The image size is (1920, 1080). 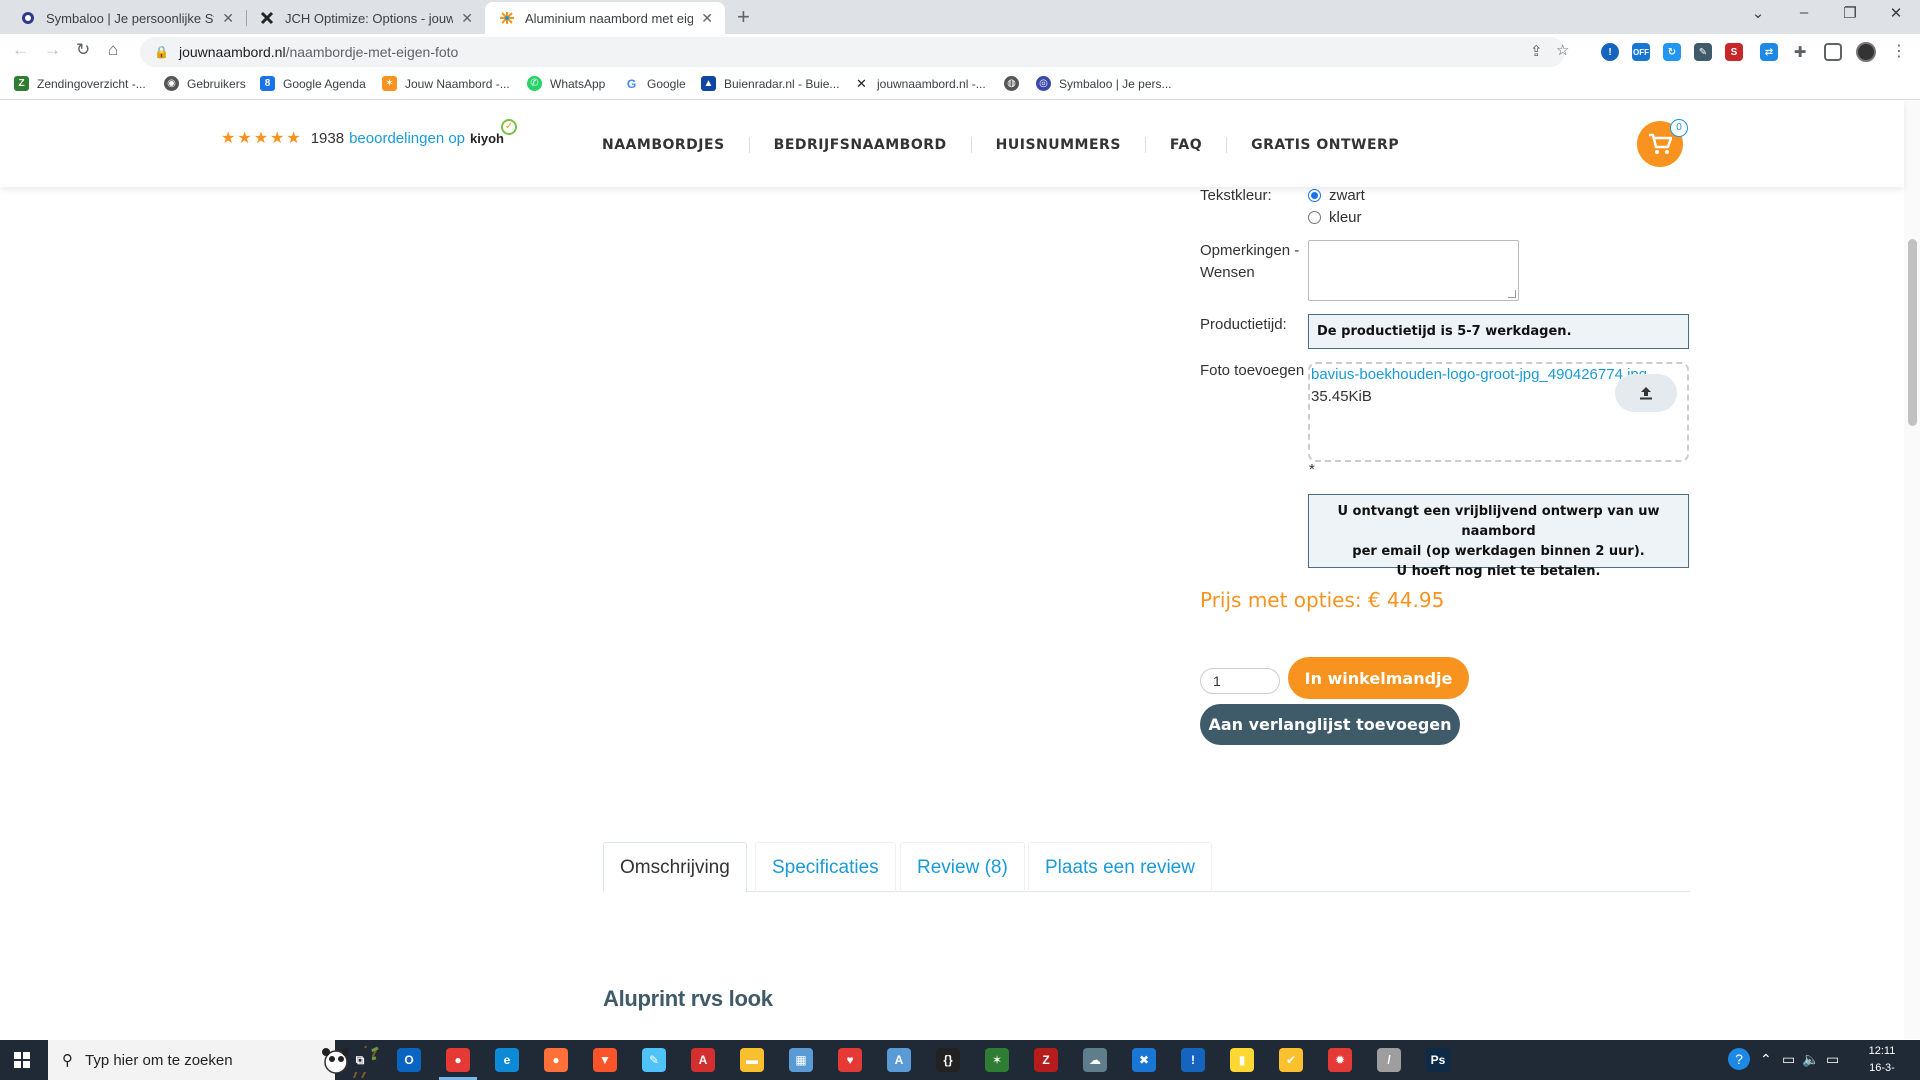 What do you see at coordinates (654, 1060) in the screenshot?
I see `notepad-icon: ✎` at bounding box center [654, 1060].